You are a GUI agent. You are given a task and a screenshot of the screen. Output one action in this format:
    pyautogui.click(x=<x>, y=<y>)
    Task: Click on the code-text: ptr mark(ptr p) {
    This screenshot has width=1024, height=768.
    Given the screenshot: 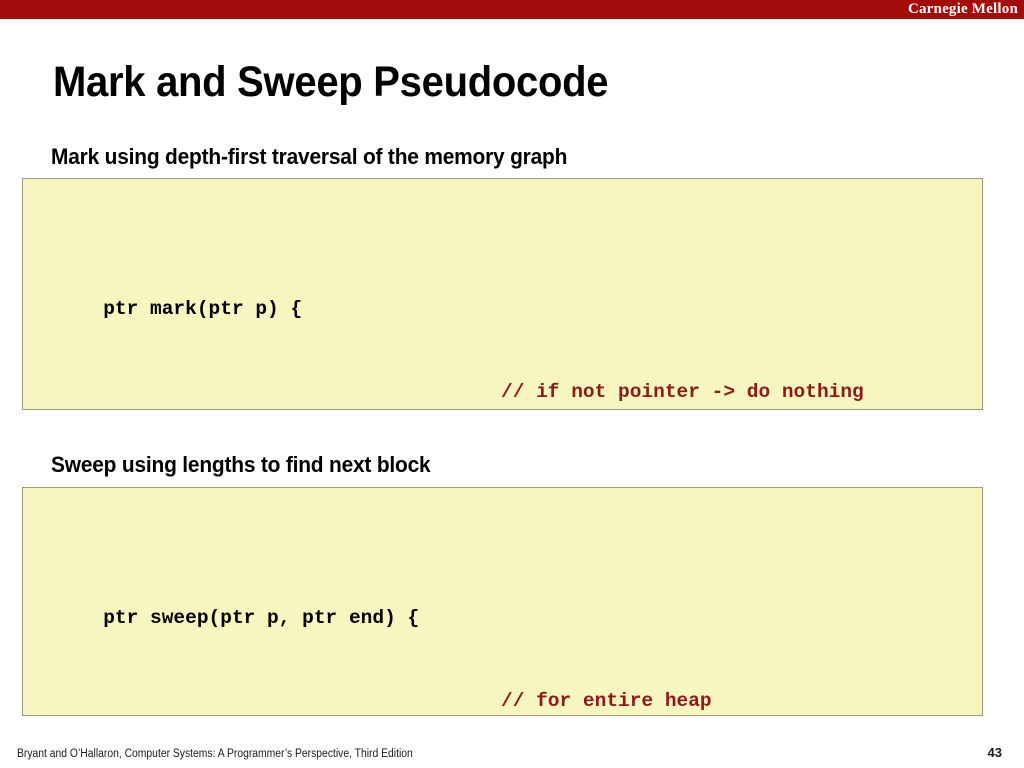 What is the action you would take?
    pyautogui.click(x=203, y=309)
    